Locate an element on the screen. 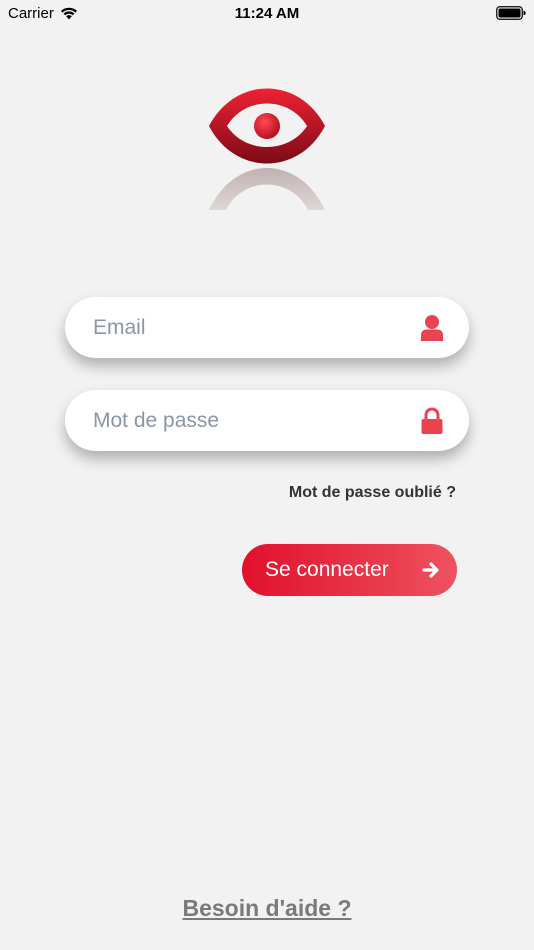 The width and height of the screenshot is (534, 950). battery-icon is located at coordinates (511, 13).